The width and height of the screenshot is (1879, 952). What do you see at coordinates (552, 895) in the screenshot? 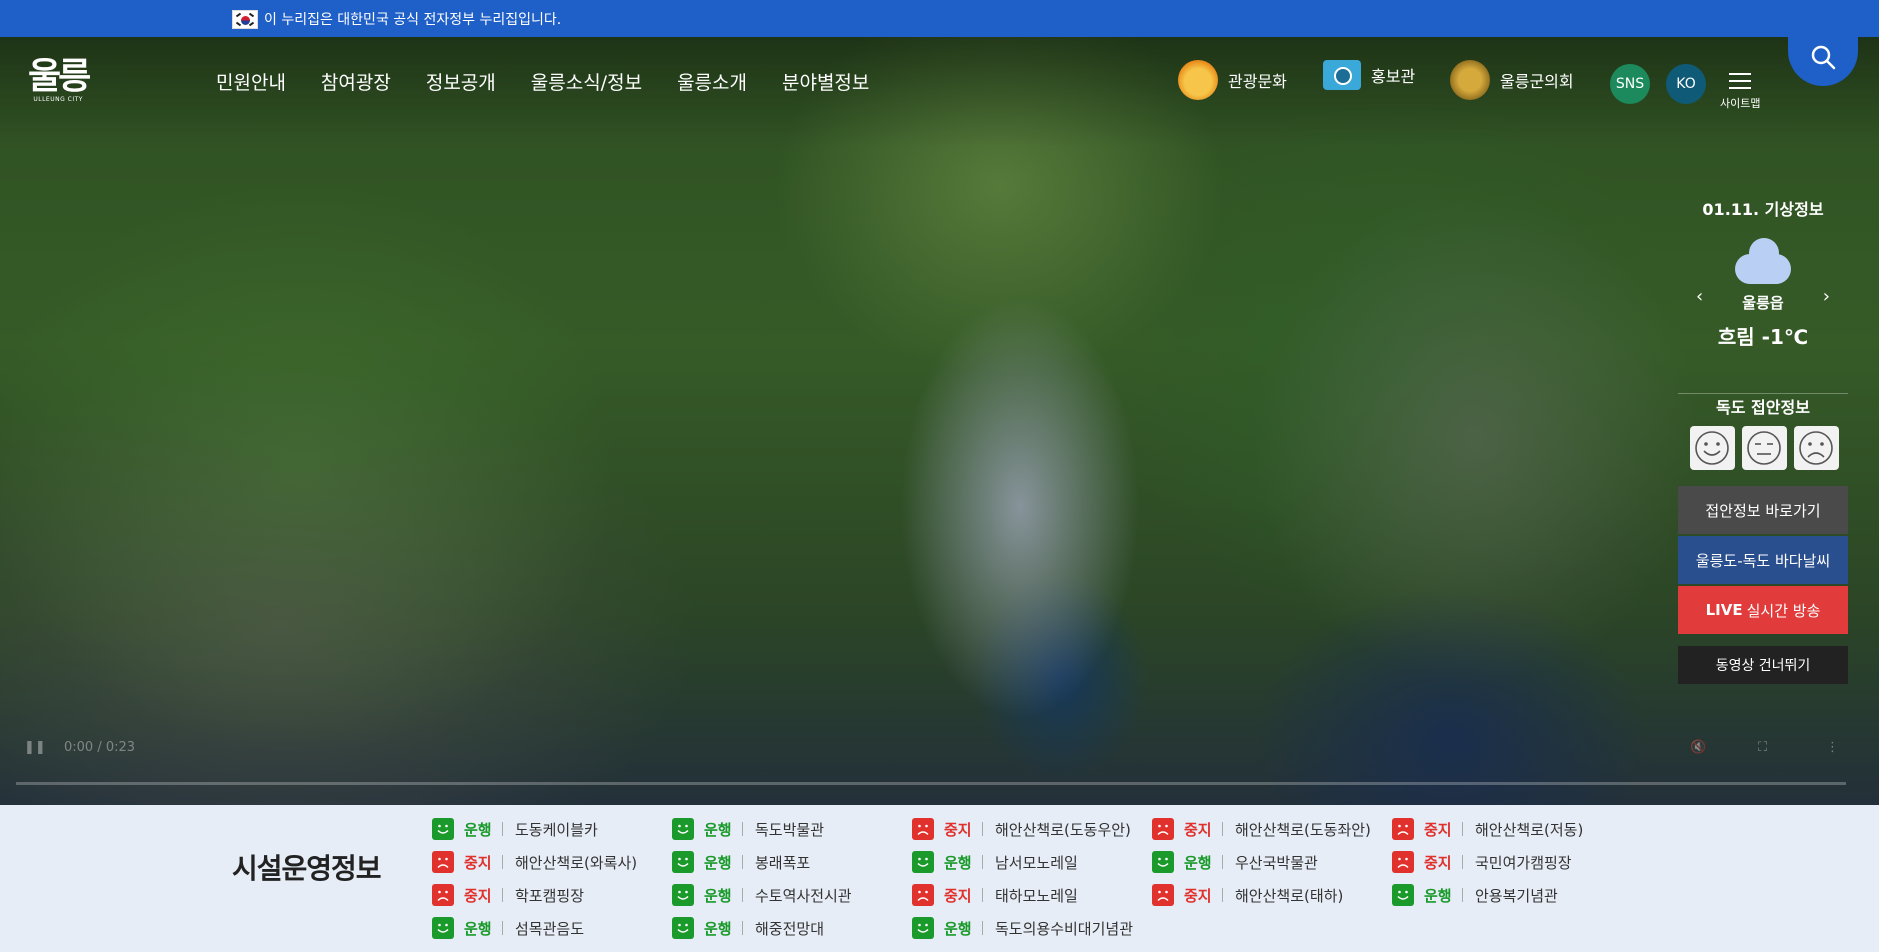
I see `facility-item: 중지 학포캠핑장` at bounding box center [552, 895].